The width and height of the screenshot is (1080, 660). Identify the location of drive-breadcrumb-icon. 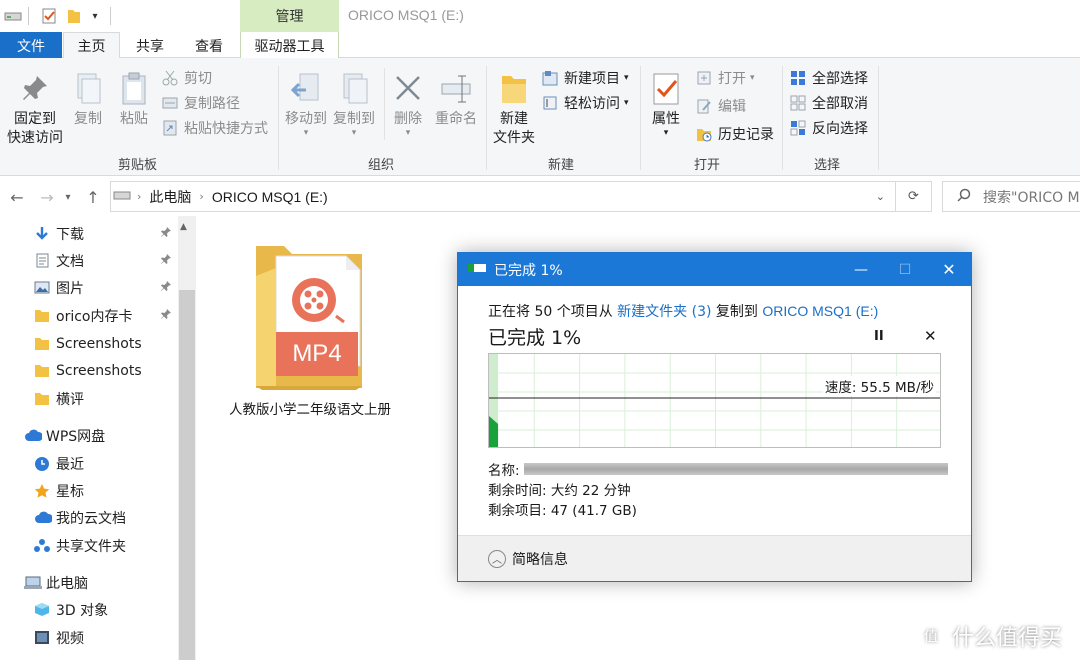
(122, 197).